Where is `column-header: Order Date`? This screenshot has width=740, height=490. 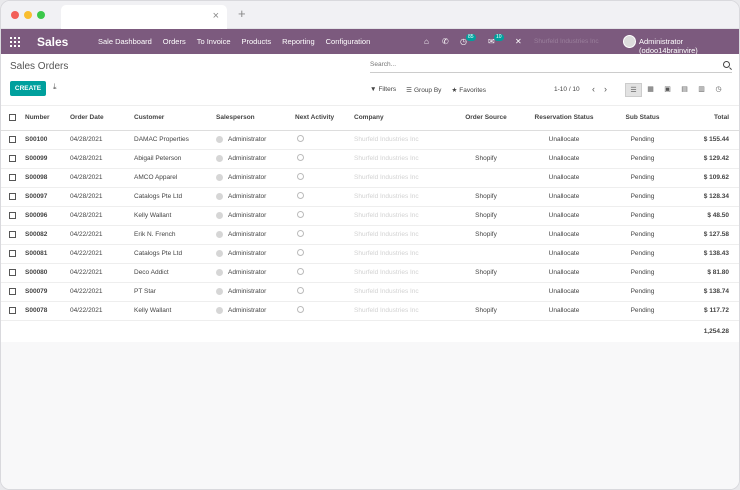 column-header: Order Date is located at coordinates (102, 118).